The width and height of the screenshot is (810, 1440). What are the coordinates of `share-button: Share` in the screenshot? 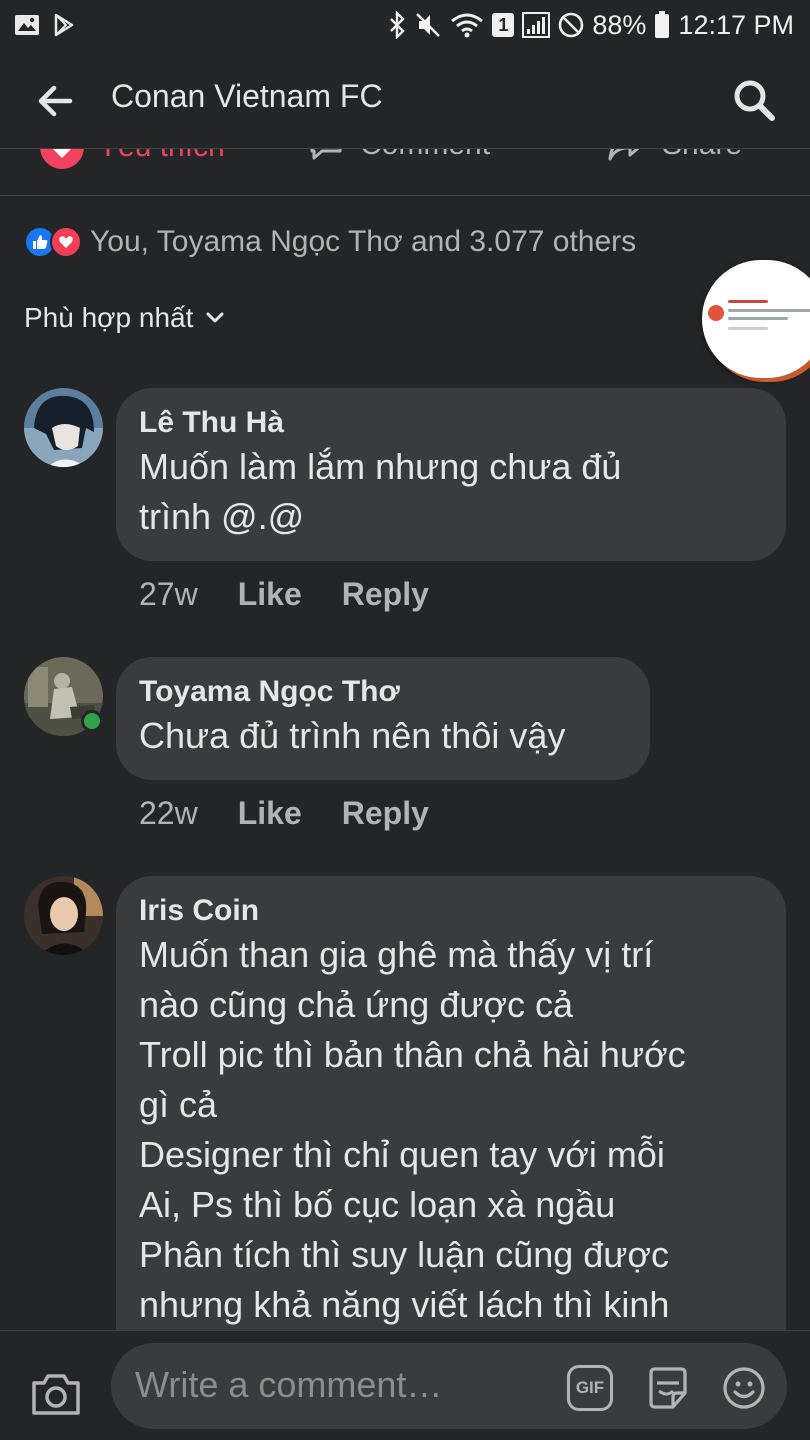 It's located at (674, 157).